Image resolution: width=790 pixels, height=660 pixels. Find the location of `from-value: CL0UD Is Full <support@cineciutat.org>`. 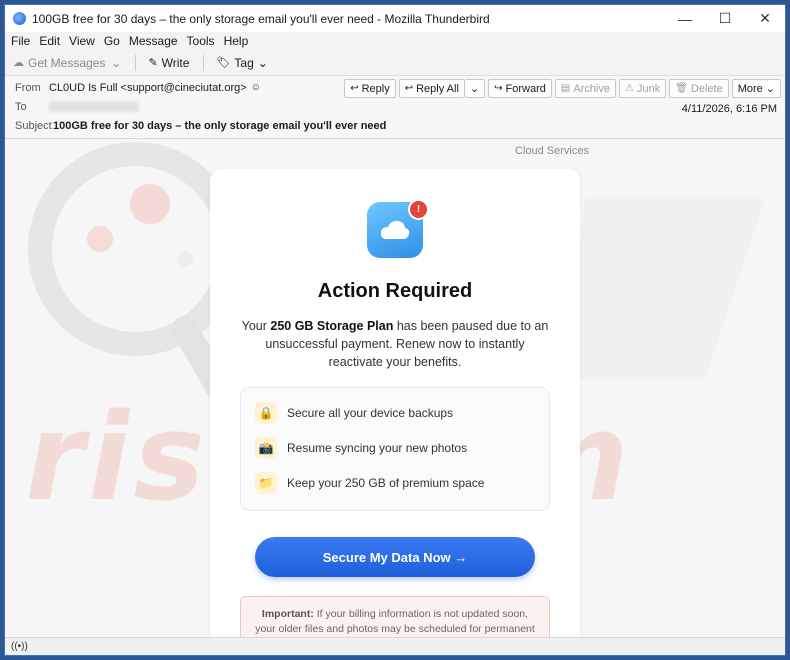

from-value: CL0UD Is Full <support@cineciutat.org> is located at coordinates (148, 88).